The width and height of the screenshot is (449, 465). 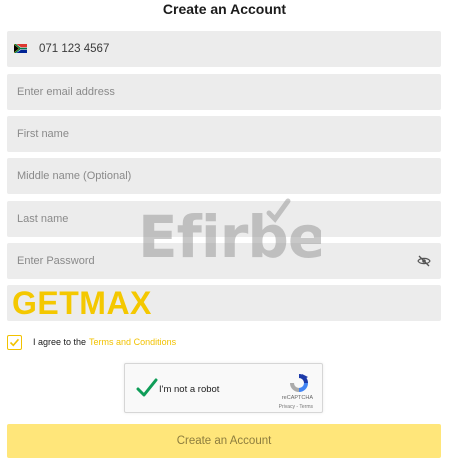 What do you see at coordinates (296, 407) in the screenshot?
I see `recaptcha-privacy-terms-links: Privacy - Terms` at bounding box center [296, 407].